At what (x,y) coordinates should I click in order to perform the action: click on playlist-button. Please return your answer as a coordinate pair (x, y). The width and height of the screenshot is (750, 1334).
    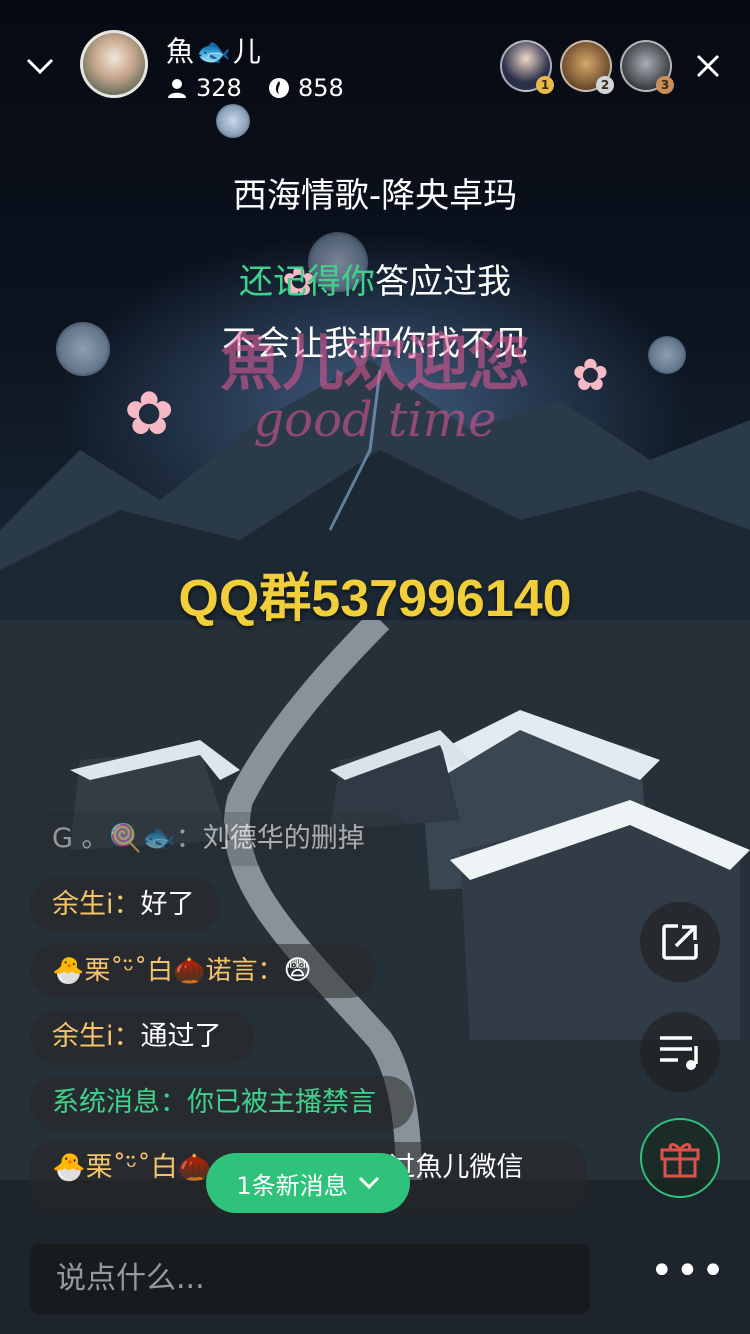
    Looking at the image, I should click on (680, 1052).